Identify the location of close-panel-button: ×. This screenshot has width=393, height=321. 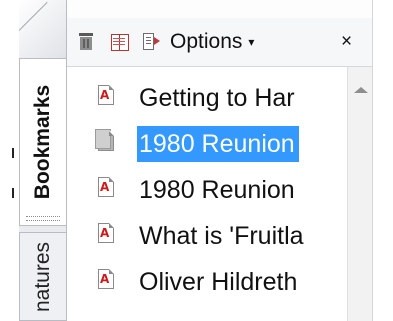
(346, 42).